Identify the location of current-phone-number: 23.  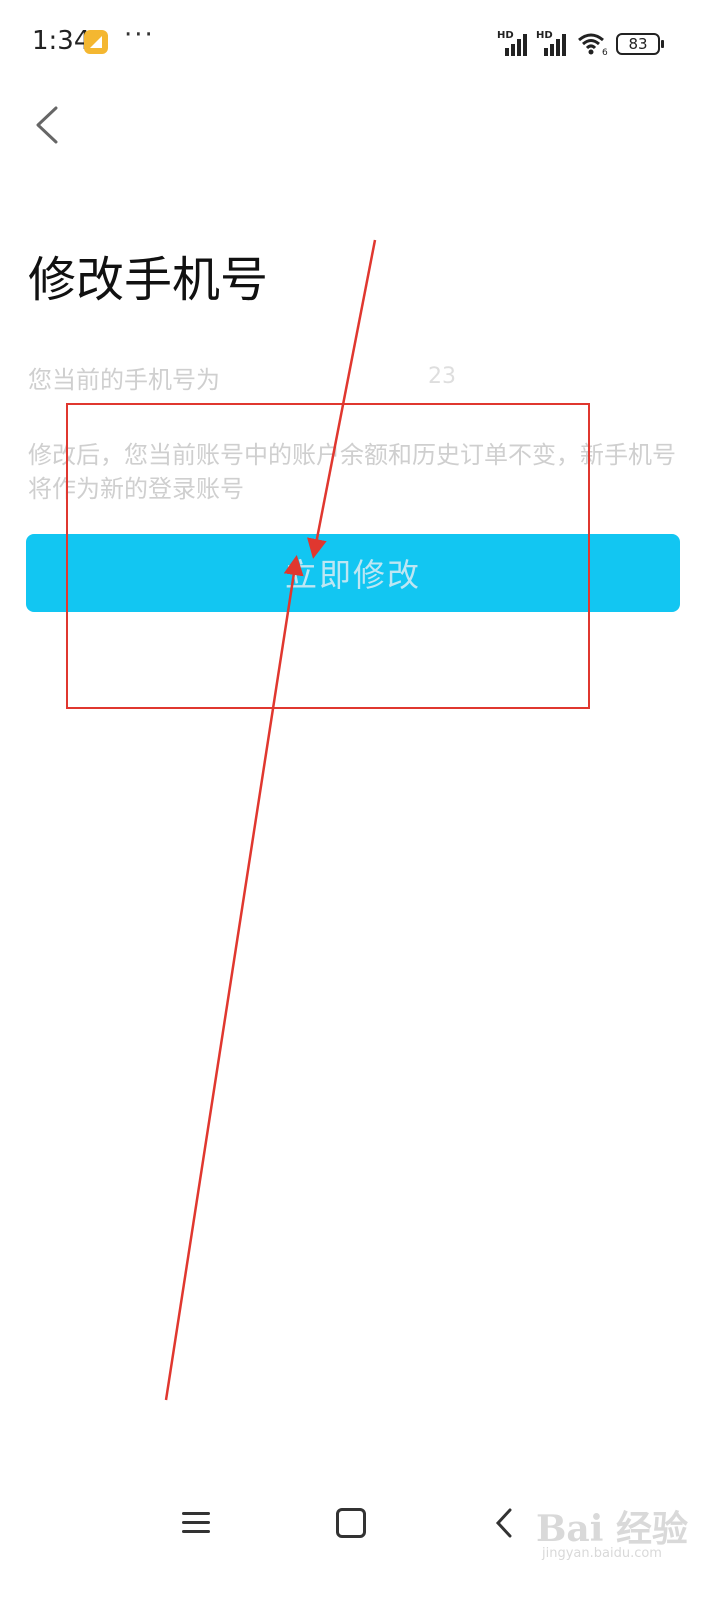
(442, 376).